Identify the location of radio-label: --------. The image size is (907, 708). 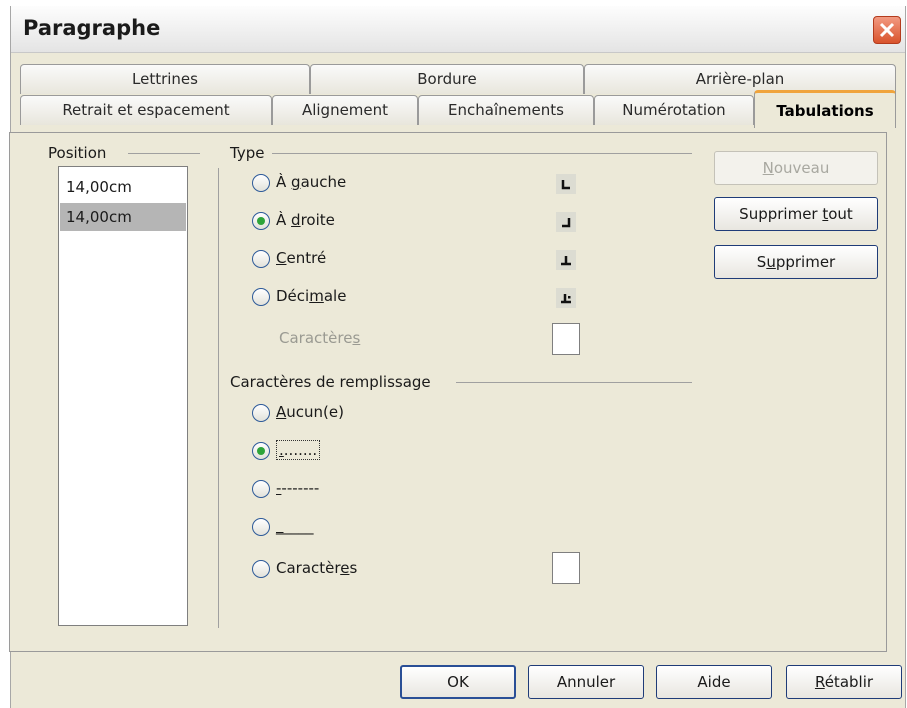
(298, 488).